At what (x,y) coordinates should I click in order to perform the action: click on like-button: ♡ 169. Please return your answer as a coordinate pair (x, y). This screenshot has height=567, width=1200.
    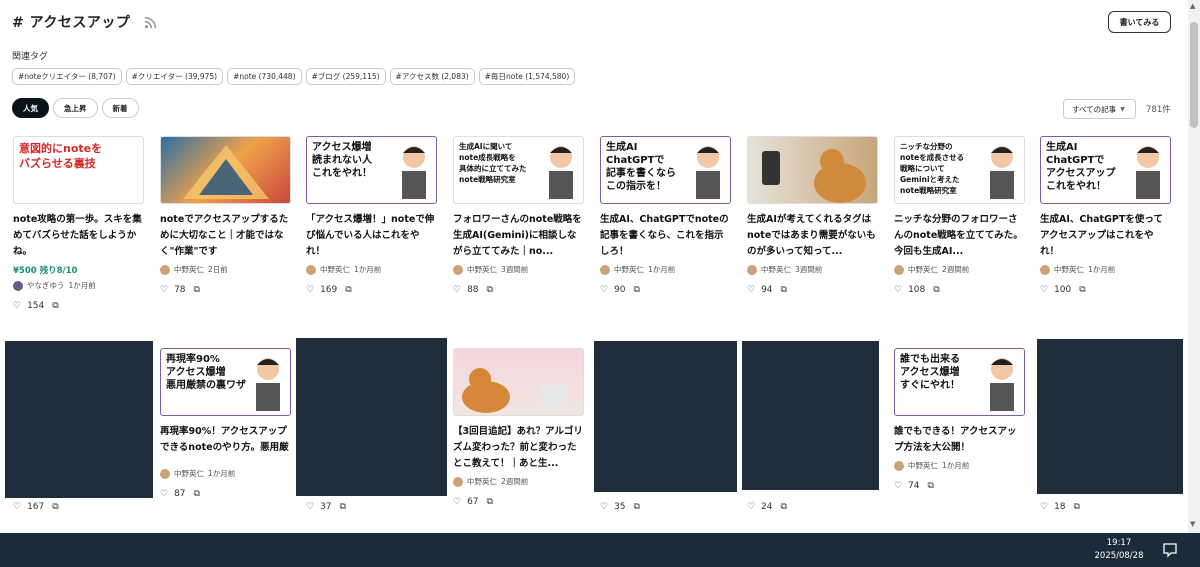
    Looking at the image, I should click on (321, 290).